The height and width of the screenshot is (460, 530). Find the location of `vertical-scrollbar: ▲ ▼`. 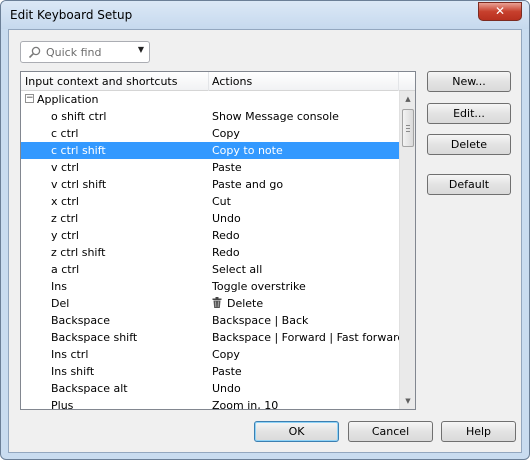

vertical-scrollbar: ▲ ▼ is located at coordinates (407, 250).